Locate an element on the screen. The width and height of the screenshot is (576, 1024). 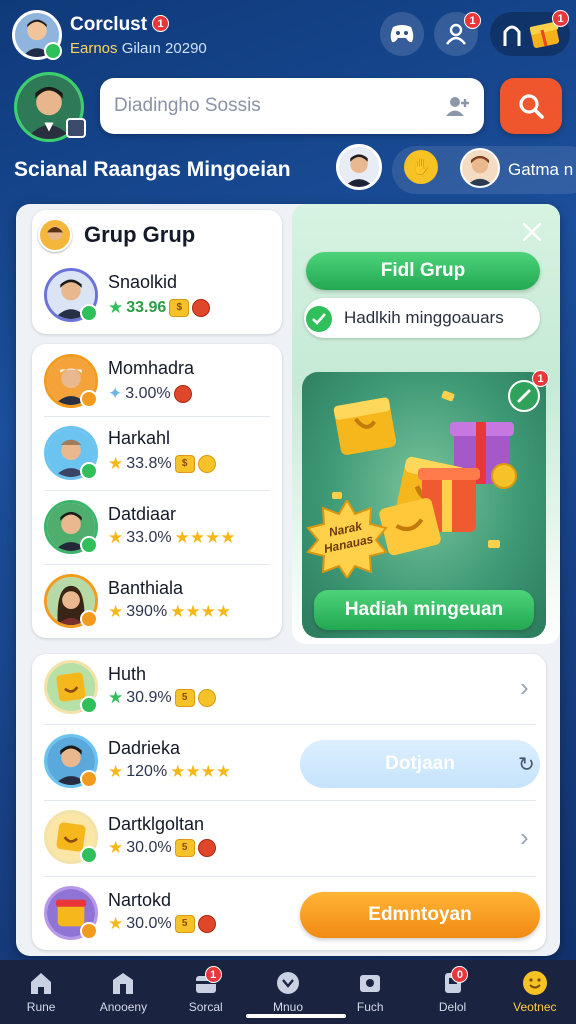
nav-label: Rune is located at coordinates (41, 1007).